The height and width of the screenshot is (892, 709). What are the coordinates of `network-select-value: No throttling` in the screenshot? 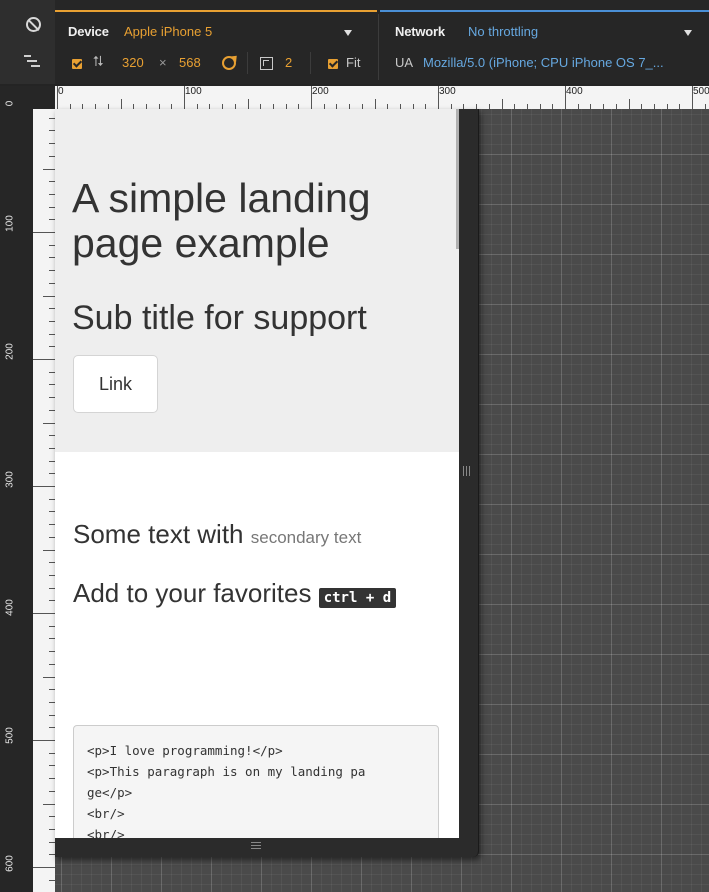 It's located at (503, 31).